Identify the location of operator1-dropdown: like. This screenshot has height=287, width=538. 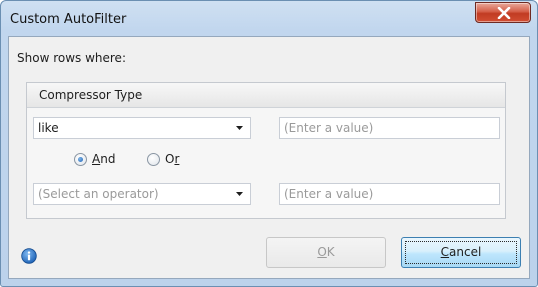
(142, 128).